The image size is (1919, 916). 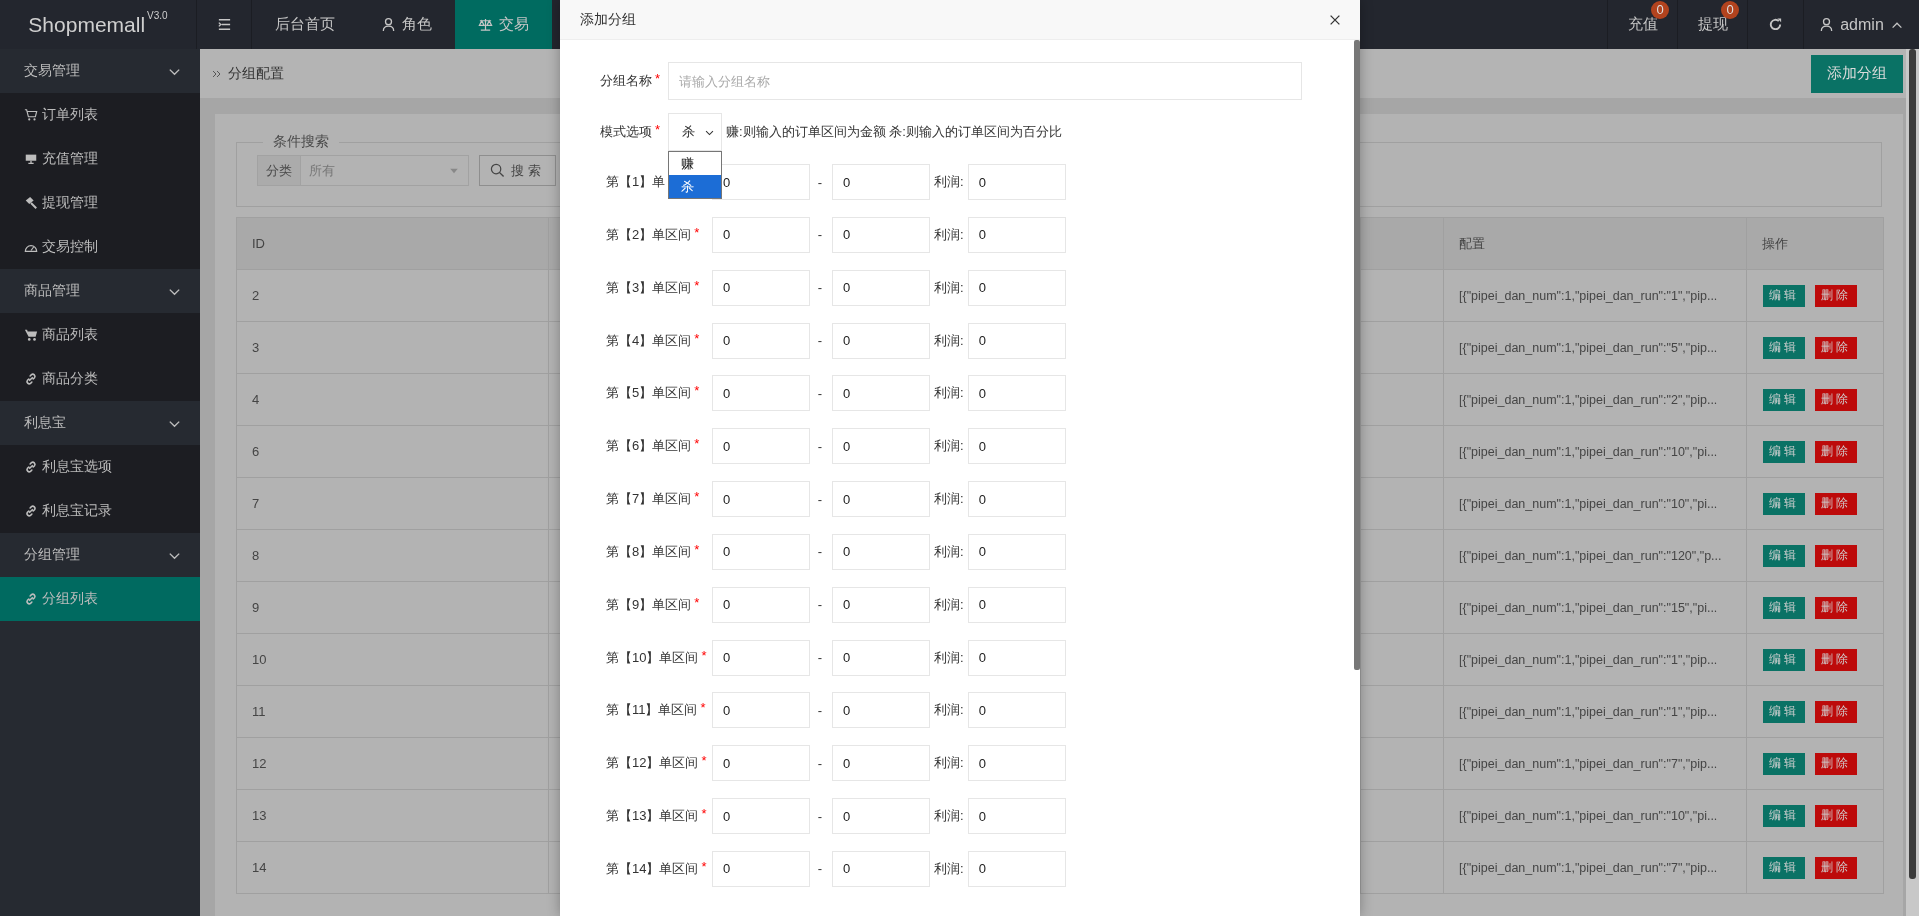 I want to click on table-cell: 4, so click(x=392, y=399).